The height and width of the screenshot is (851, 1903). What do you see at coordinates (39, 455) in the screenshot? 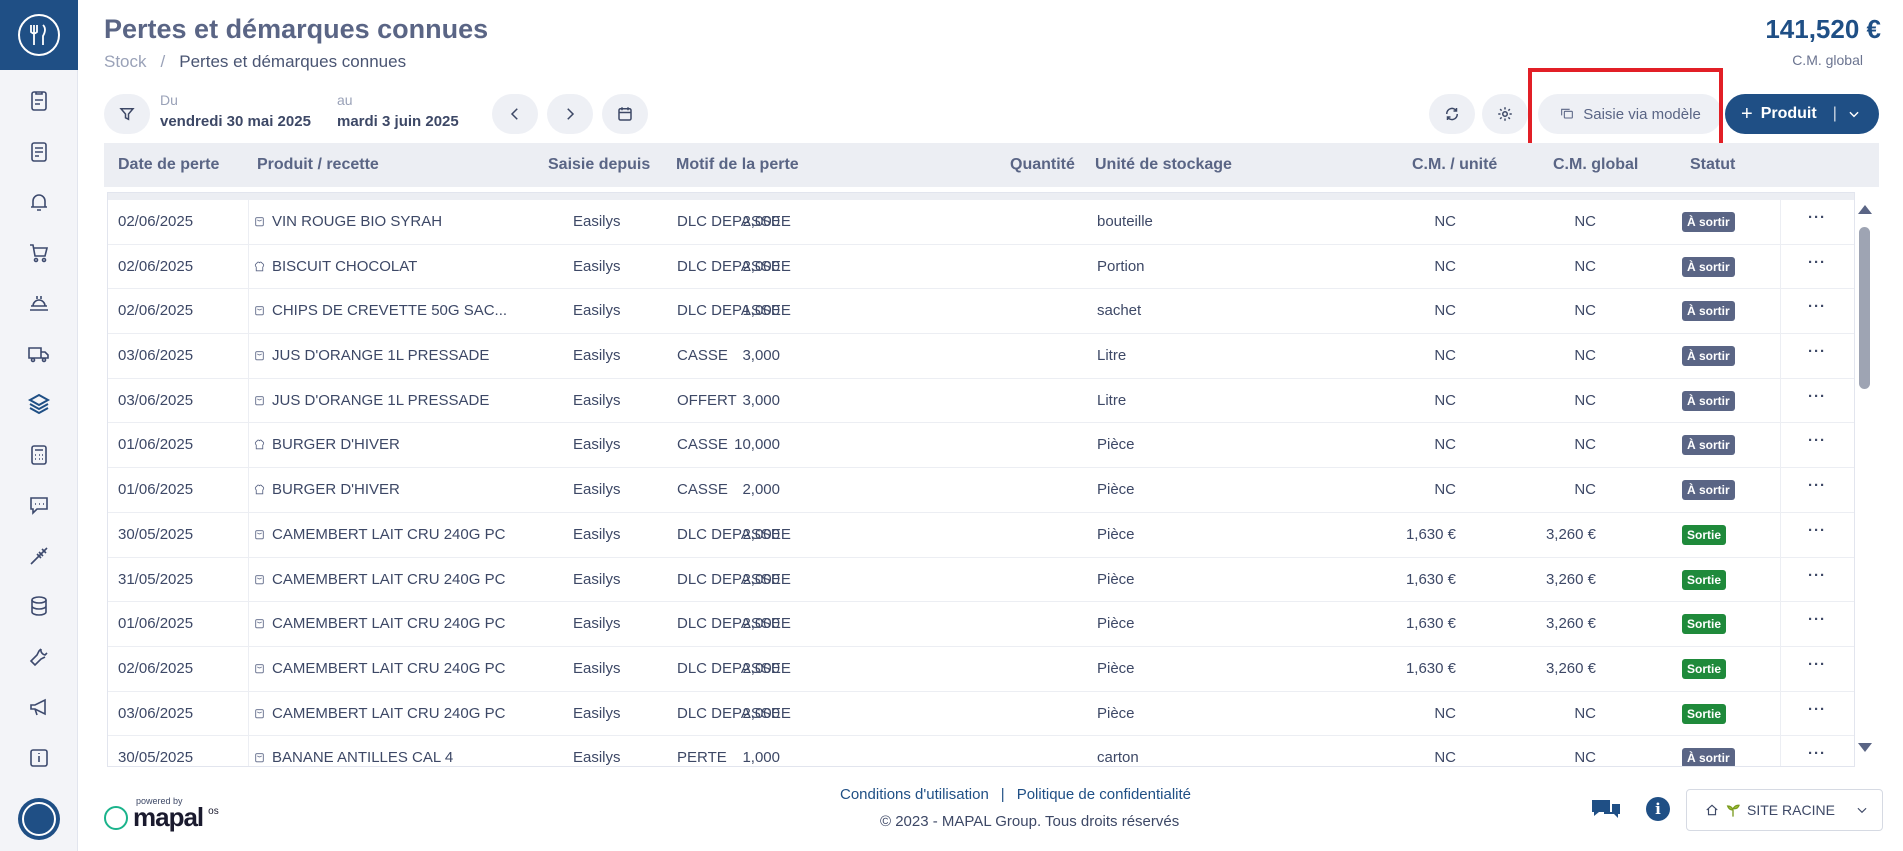
I see `sidebar-item-calculator` at bounding box center [39, 455].